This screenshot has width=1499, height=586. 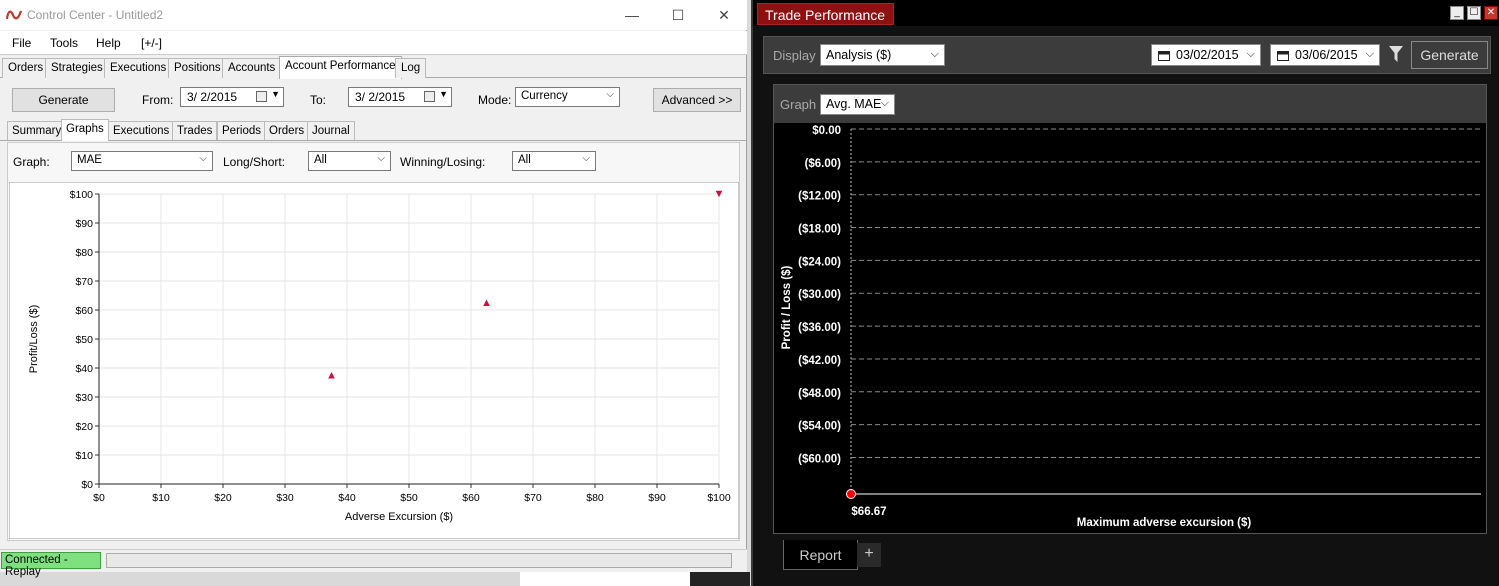 What do you see at coordinates (719, 498) in the screenshot?
I see `x-tick-label: $100` at bounding box center [719, 498].